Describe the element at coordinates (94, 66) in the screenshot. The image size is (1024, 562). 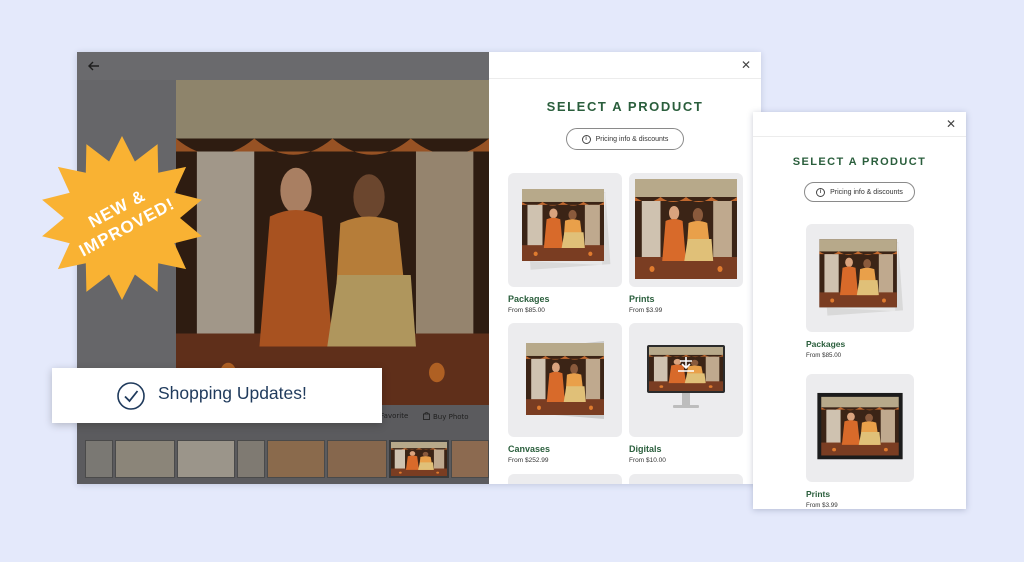
I see `arrow-left-icon` at that location.